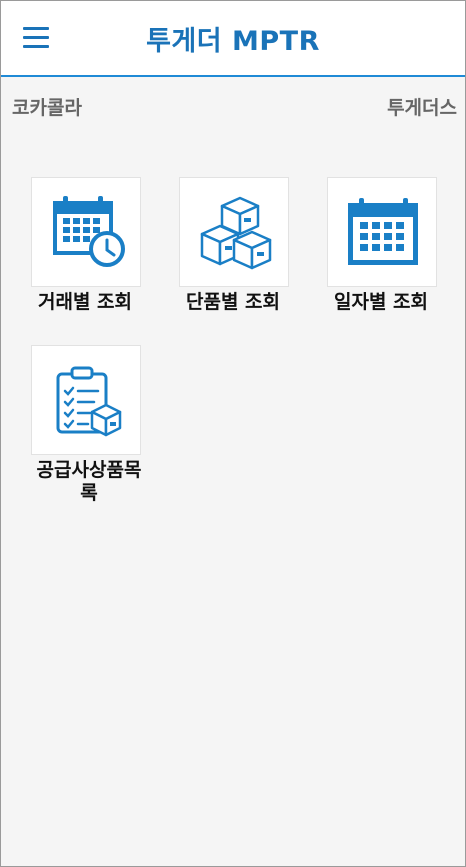 Image resolution: width=466 pixels, height=867 pixels. I want to click on menu-tile-label: 단품별 조회, so click(232, 302).